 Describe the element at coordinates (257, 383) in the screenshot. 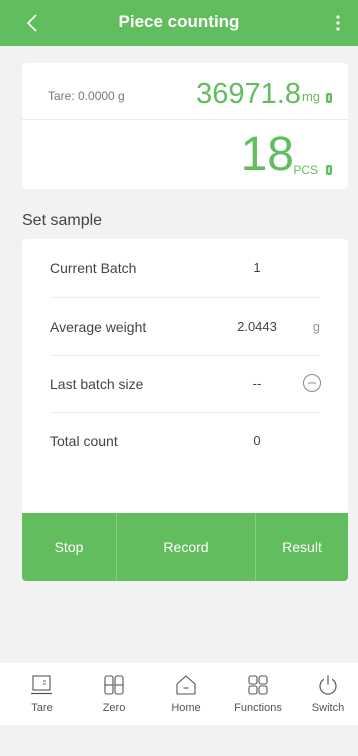

I see `row-value: --` at that location.